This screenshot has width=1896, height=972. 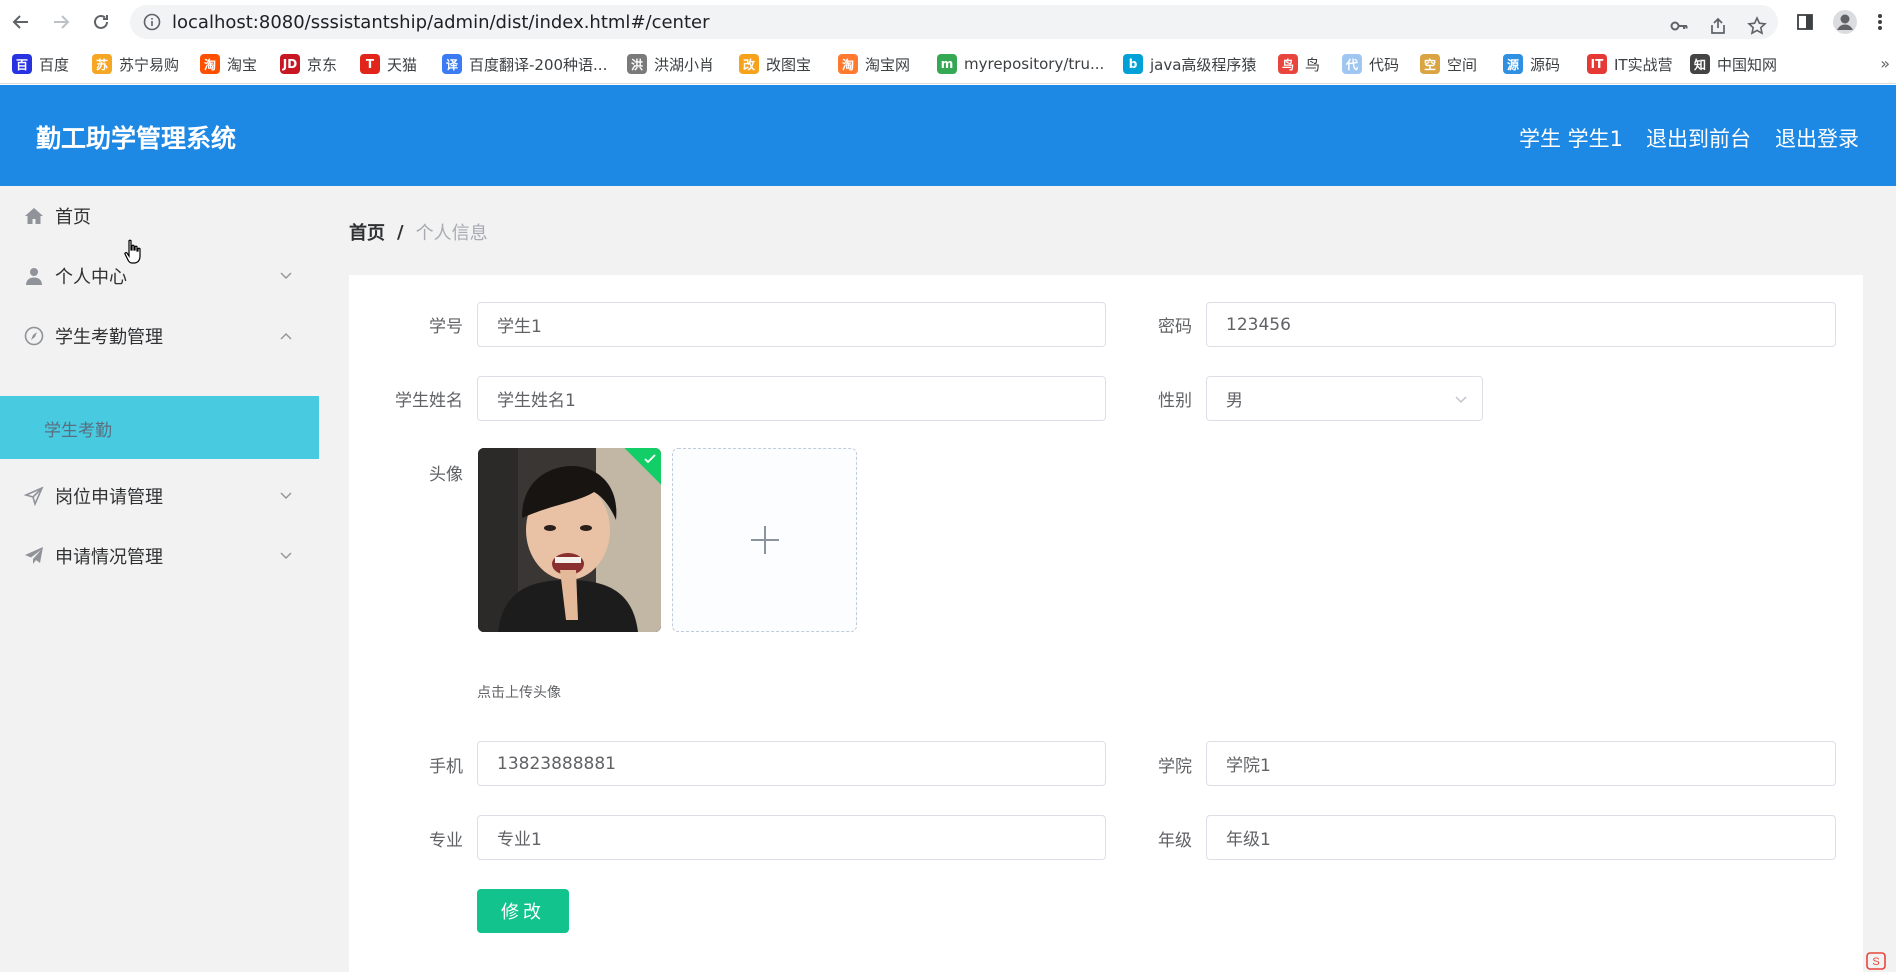 I want to click on back-button, so click(x=21, y=22).